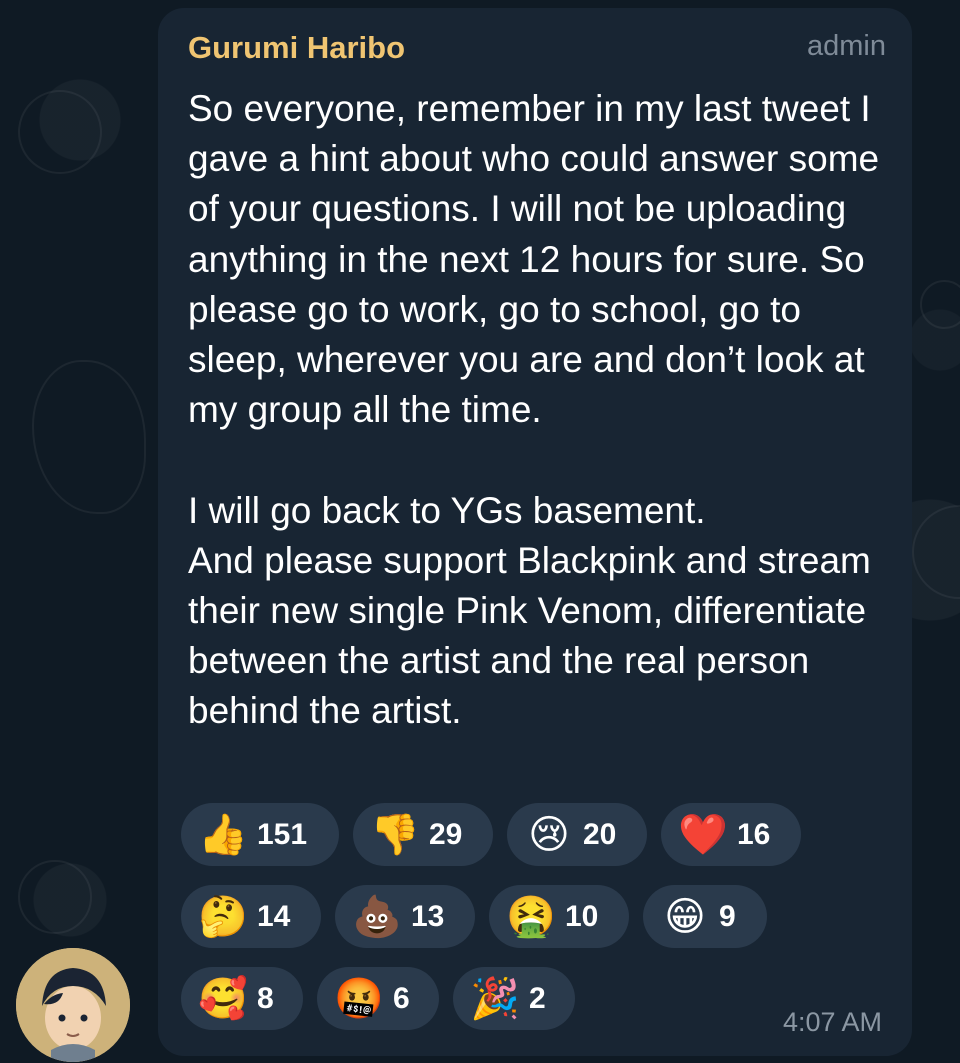 This screenshot has height=1063, width=960. What do you see at coordinates (223, 916) in the screenshot?
I see `thinking-face-icon: 🤔` at bounding box center [223, 916].